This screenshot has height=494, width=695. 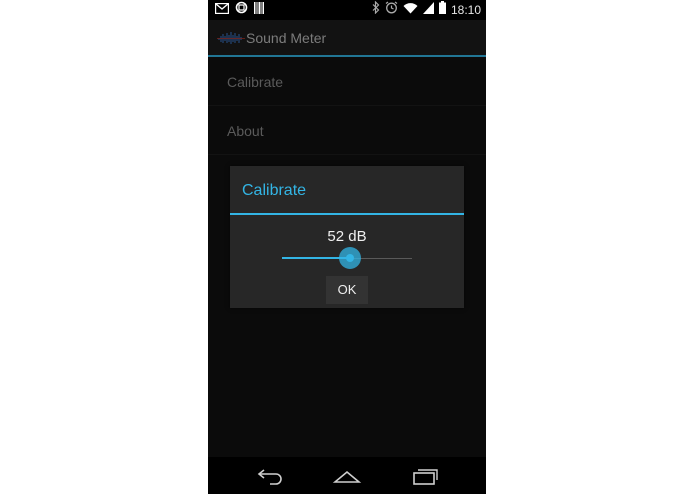 I want to click on navigation-bar, so click(x=347, y=475).